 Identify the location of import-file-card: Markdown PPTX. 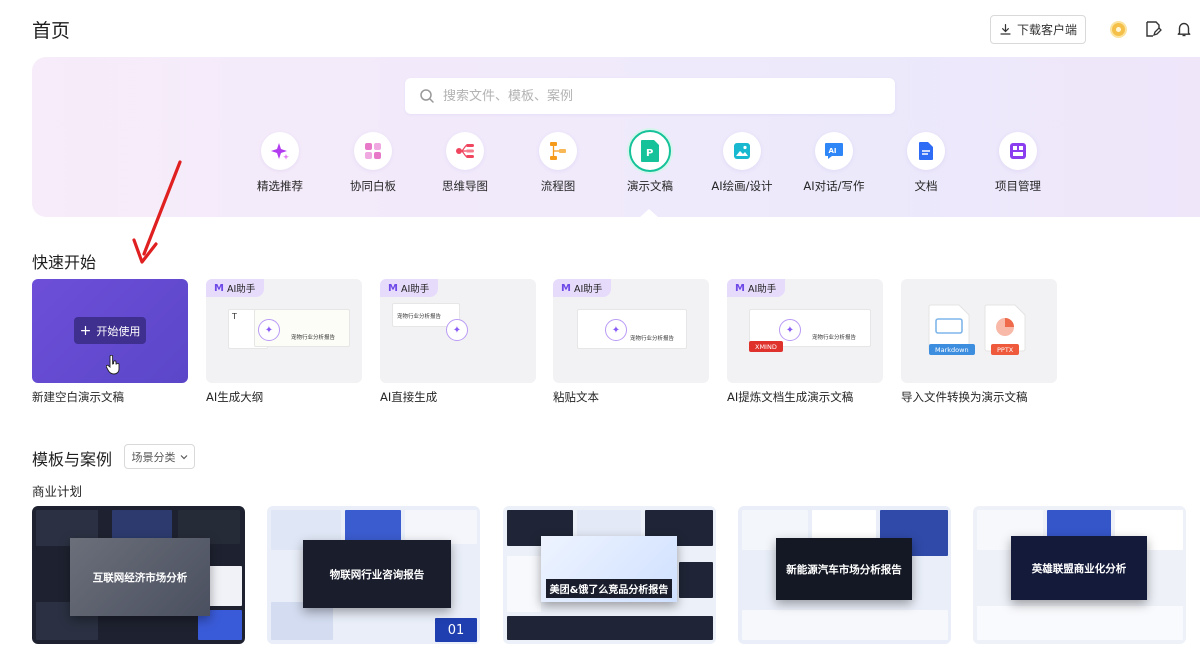
(979, 331).